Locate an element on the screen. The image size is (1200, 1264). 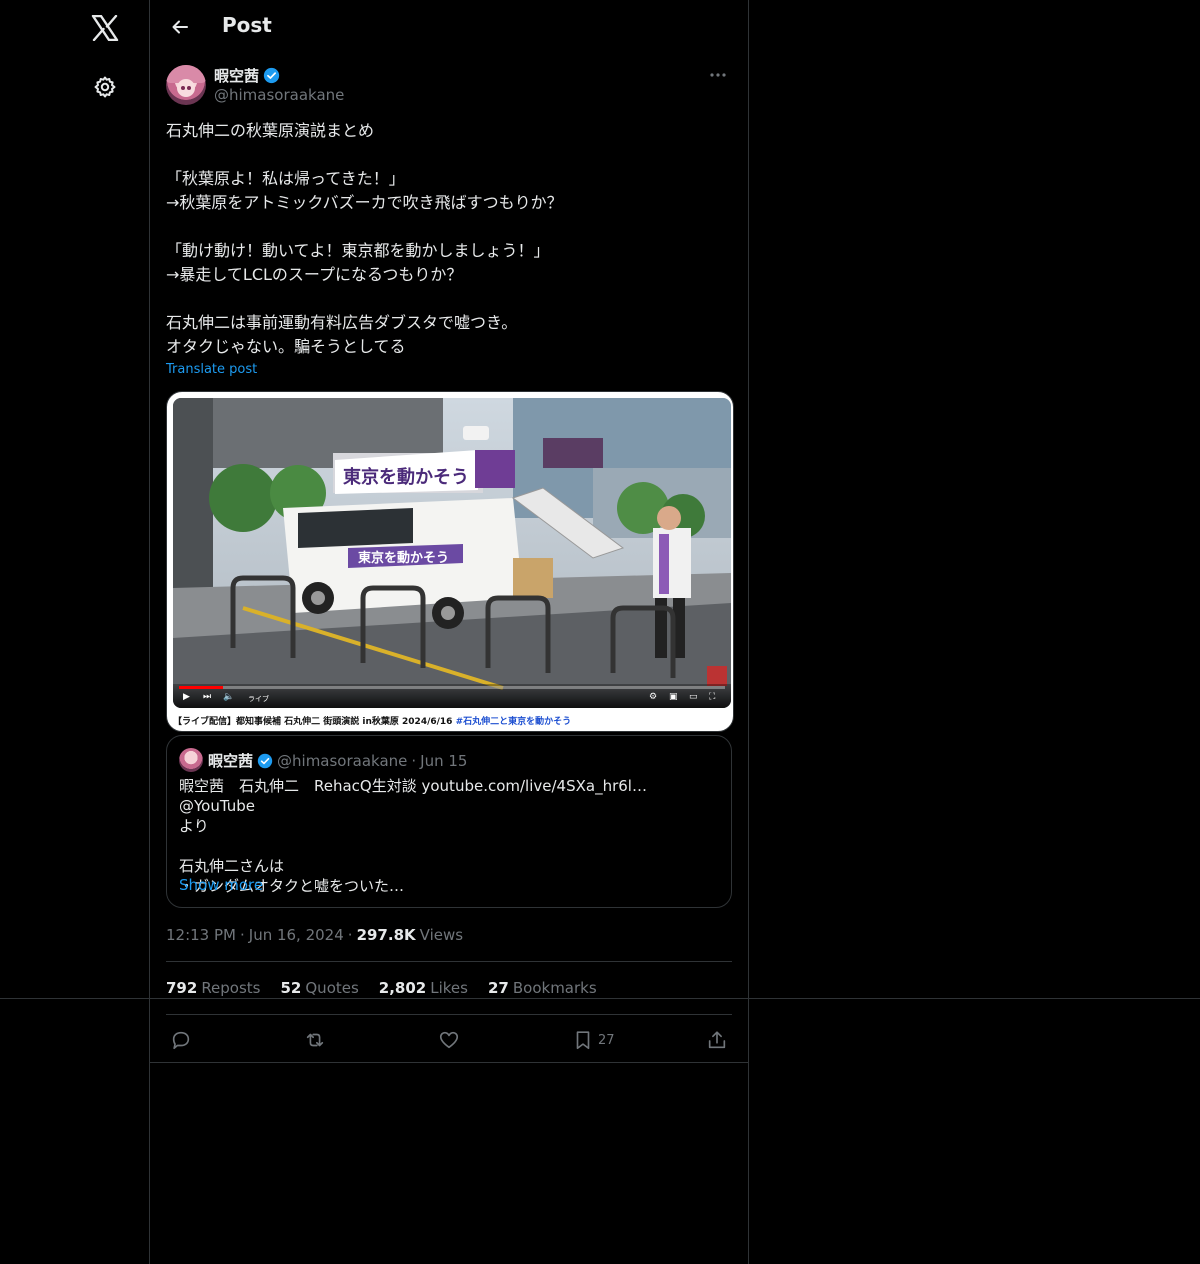
post-actions: 27 is located at coordinates (449, 1040).